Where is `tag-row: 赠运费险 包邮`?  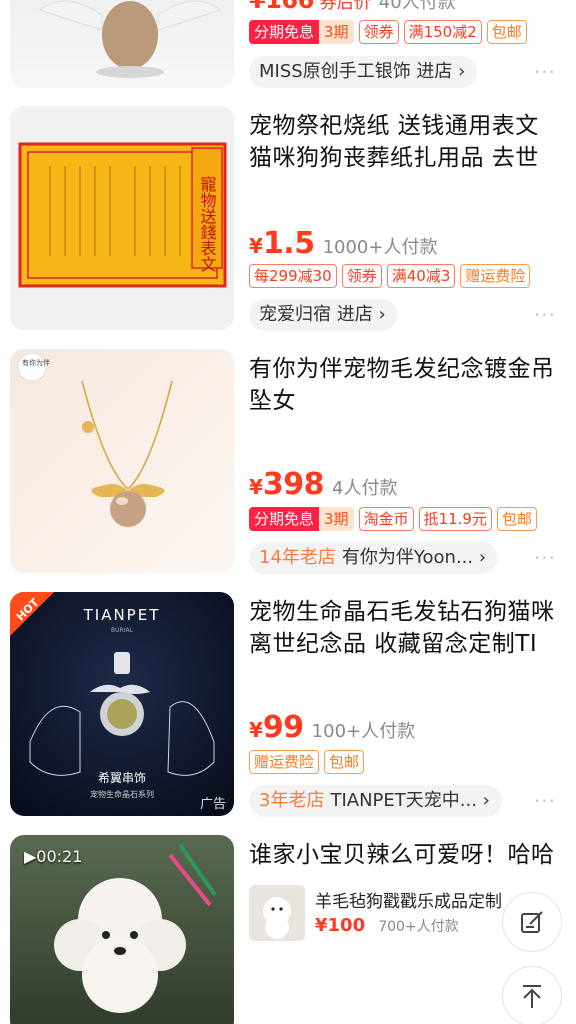
tag-row: 赠运费险 包邮 is located at coordinates (307, 762).